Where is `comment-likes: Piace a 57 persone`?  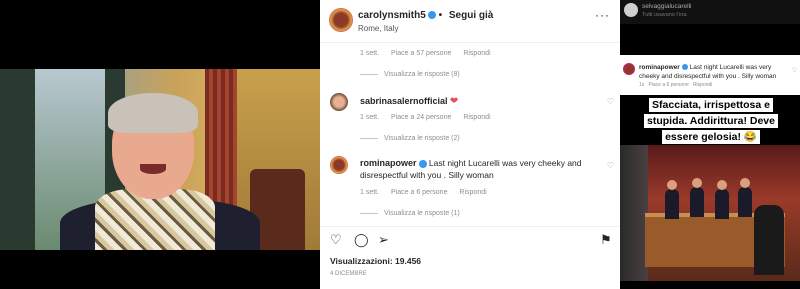
comment-likes: Piace a 57 persone is located at coordinates (421, 53).